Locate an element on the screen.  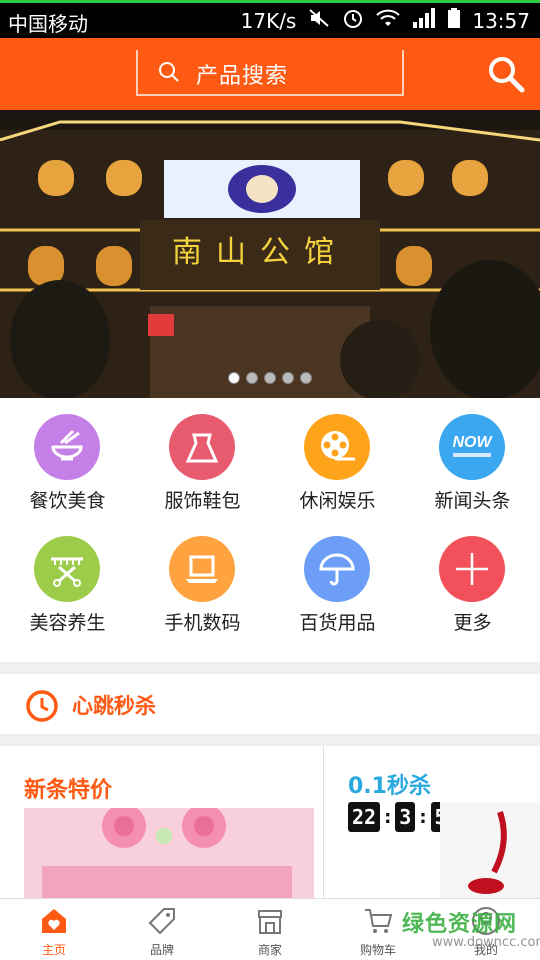
search-bar: 产品搜索 is located at coordinates (270, 73).